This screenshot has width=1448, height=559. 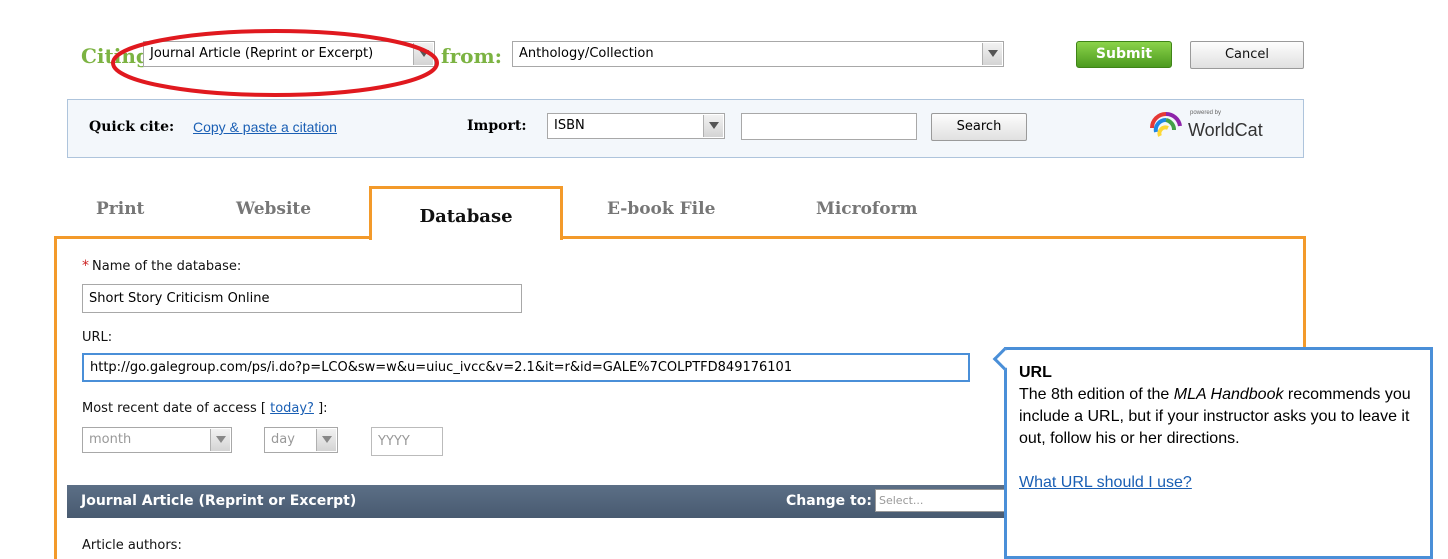 I want to click on search-button: Search, so click(x=979, y=127).